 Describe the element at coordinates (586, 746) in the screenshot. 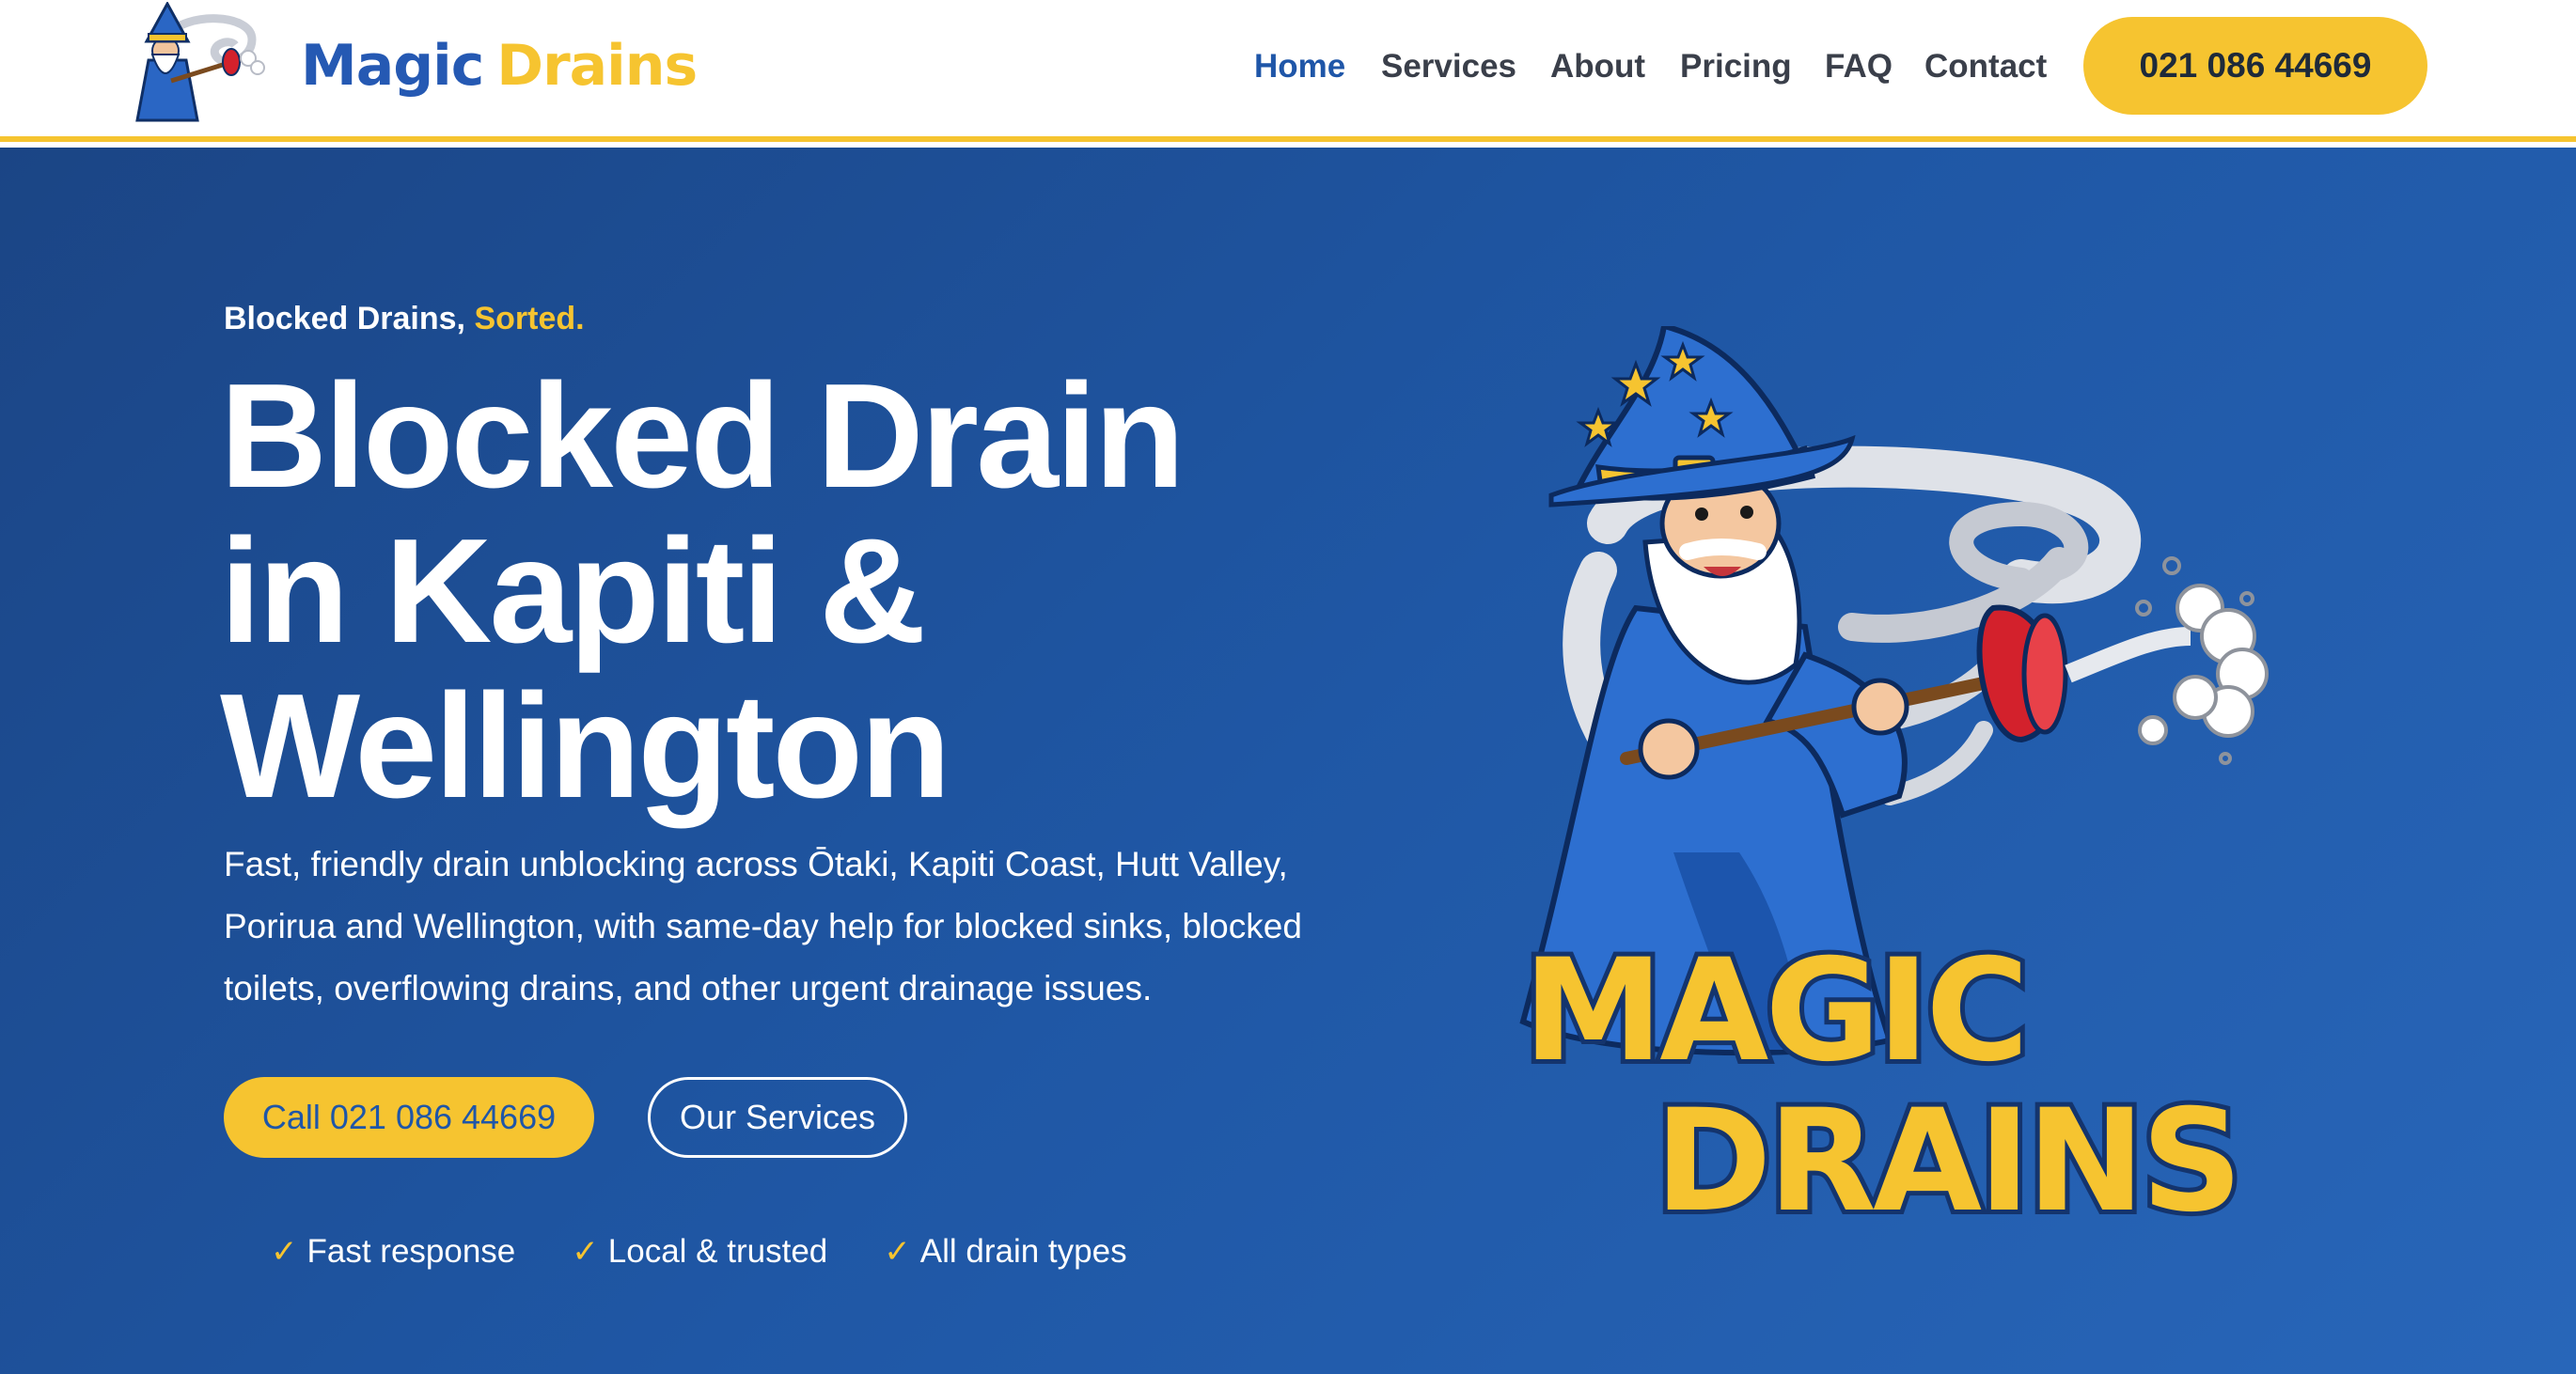

I see `headline-line-3: Wellington` at that location.